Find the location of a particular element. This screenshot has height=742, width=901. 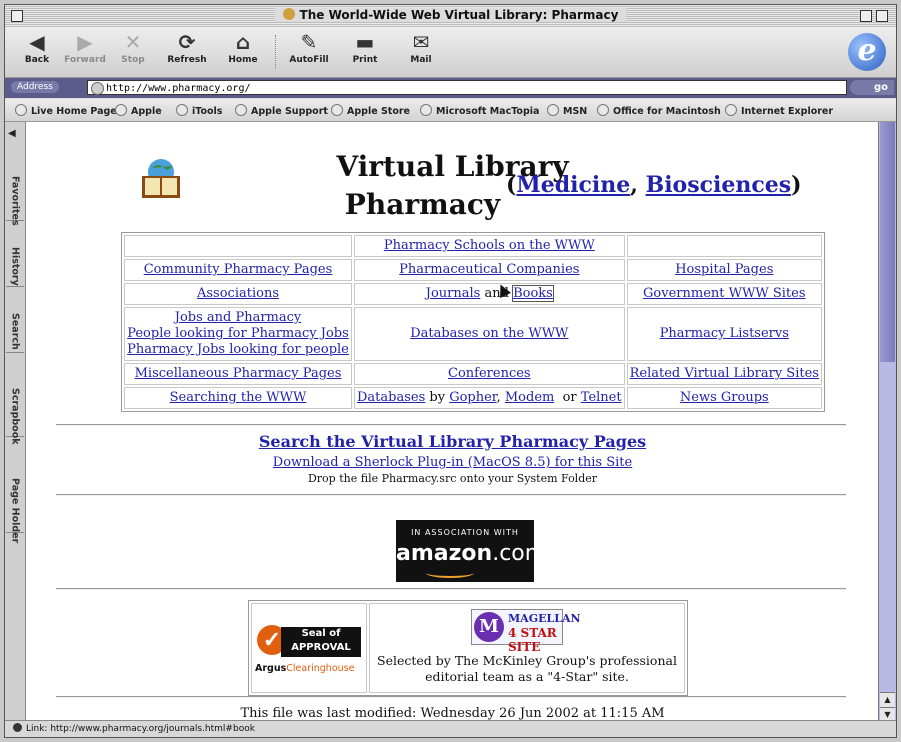

collapse-box is located at coordinates (882, 16).